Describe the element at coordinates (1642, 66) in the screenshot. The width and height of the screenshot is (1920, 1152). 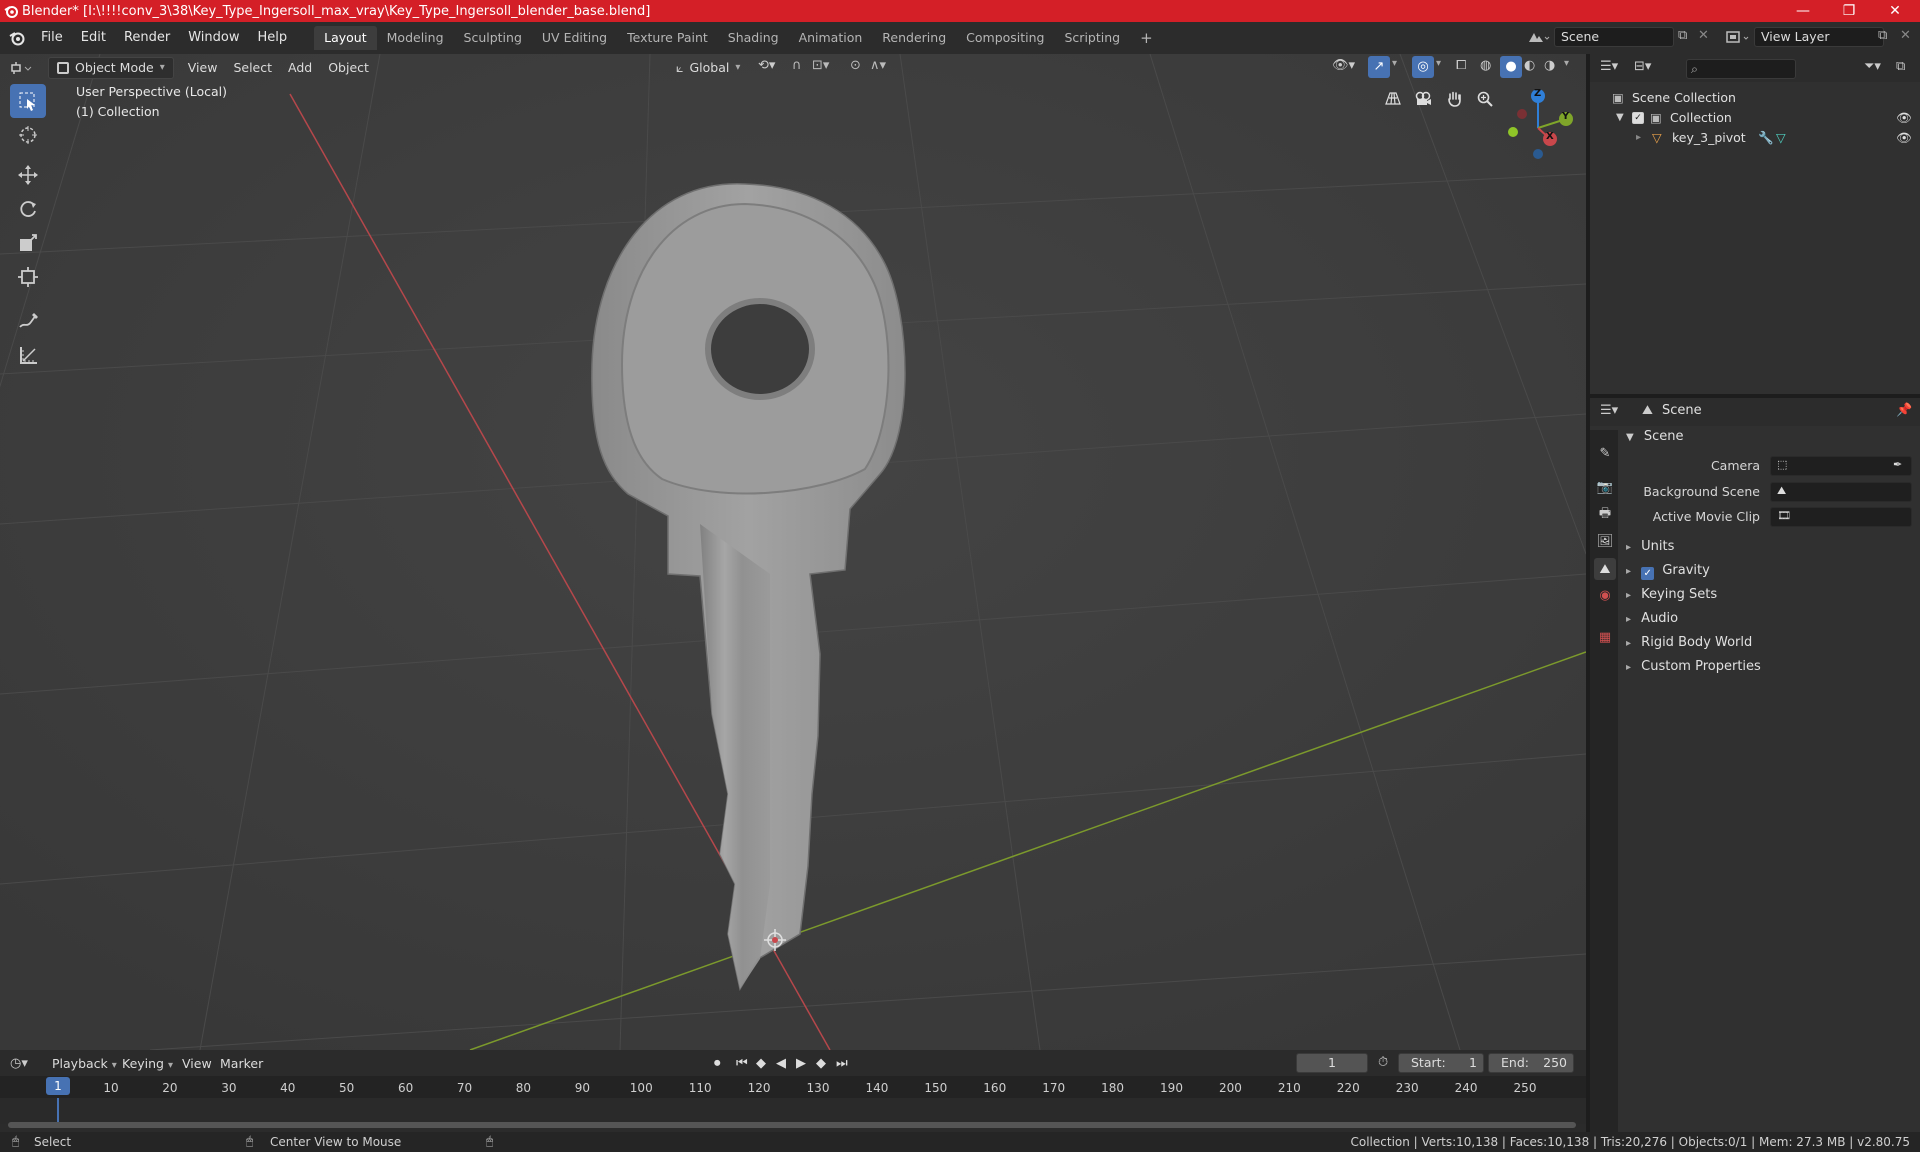
I see `display-mode-icon: ⊟▾` at that location.